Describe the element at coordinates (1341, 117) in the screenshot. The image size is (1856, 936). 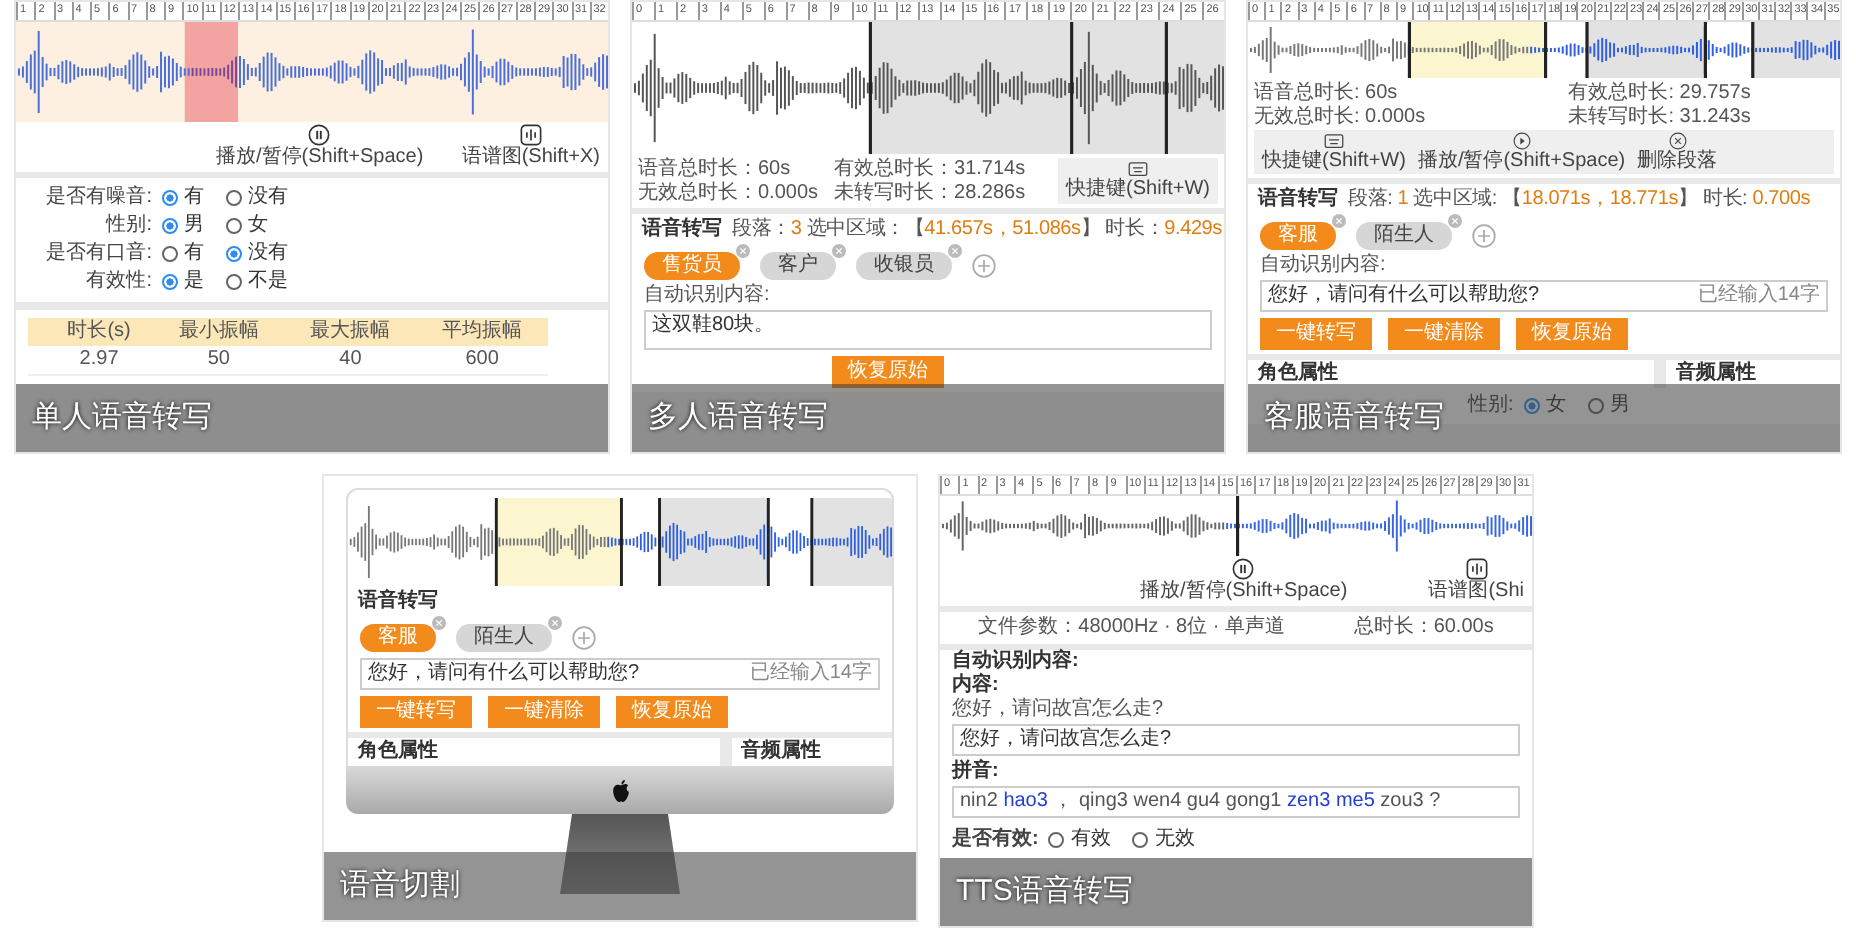
I see `stat-text: 无效总时长: 0.000s` at that location.